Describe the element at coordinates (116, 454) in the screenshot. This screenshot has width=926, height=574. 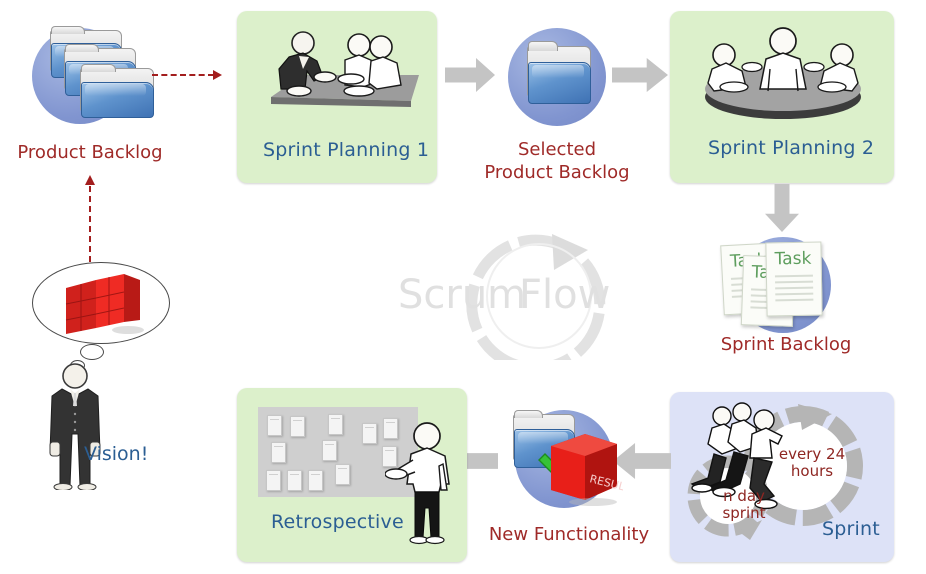
I see `vision-label: Vision!` at that location.